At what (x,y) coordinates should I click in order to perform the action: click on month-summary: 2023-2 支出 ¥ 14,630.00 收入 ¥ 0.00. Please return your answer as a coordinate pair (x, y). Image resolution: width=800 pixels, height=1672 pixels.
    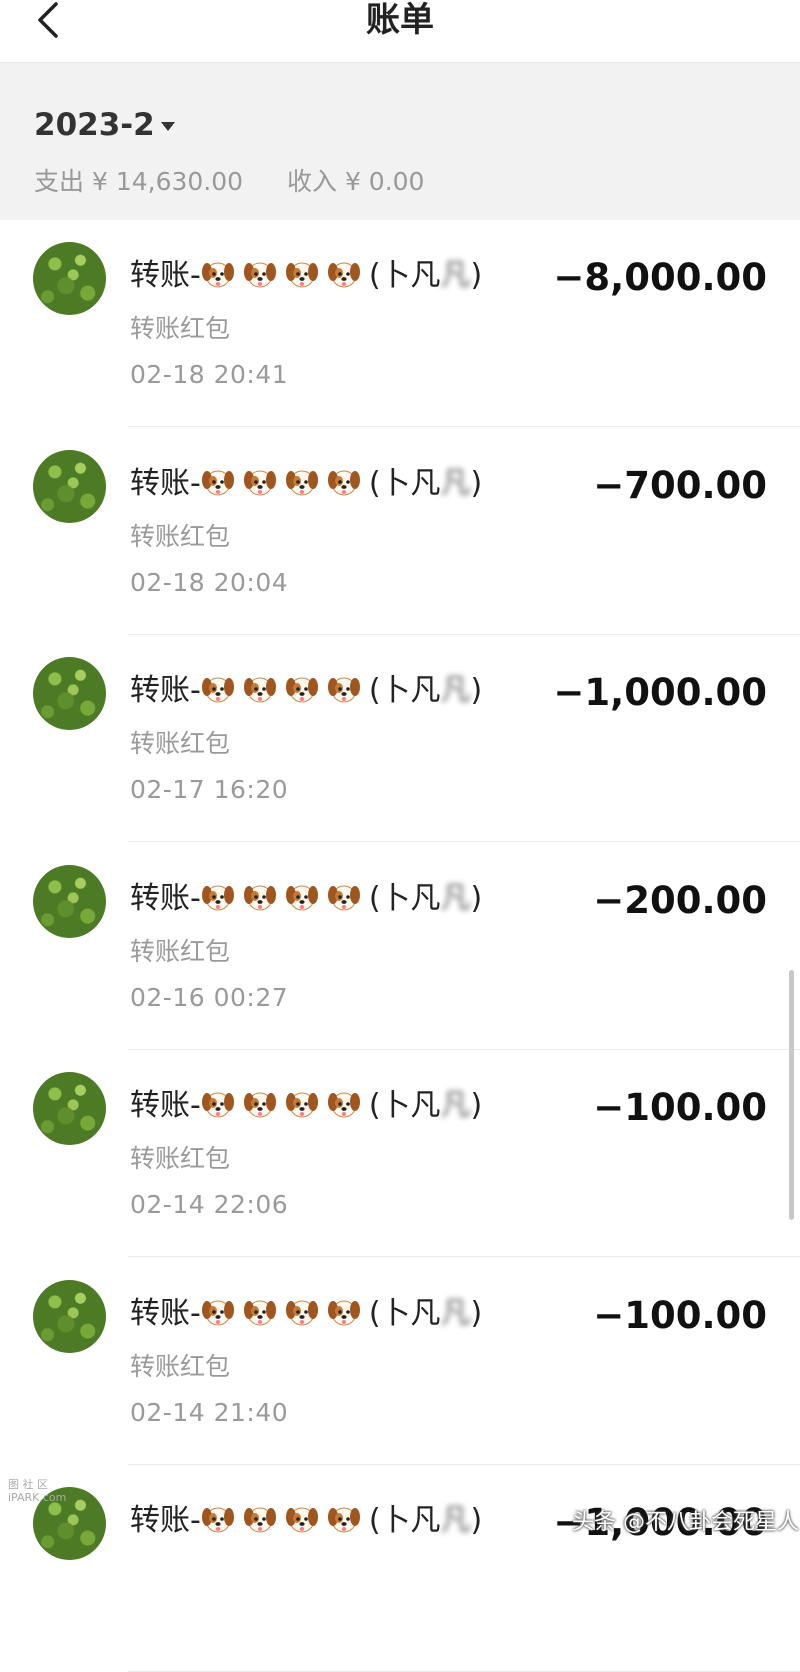
    Looking at the image, I should click on (400, 141).